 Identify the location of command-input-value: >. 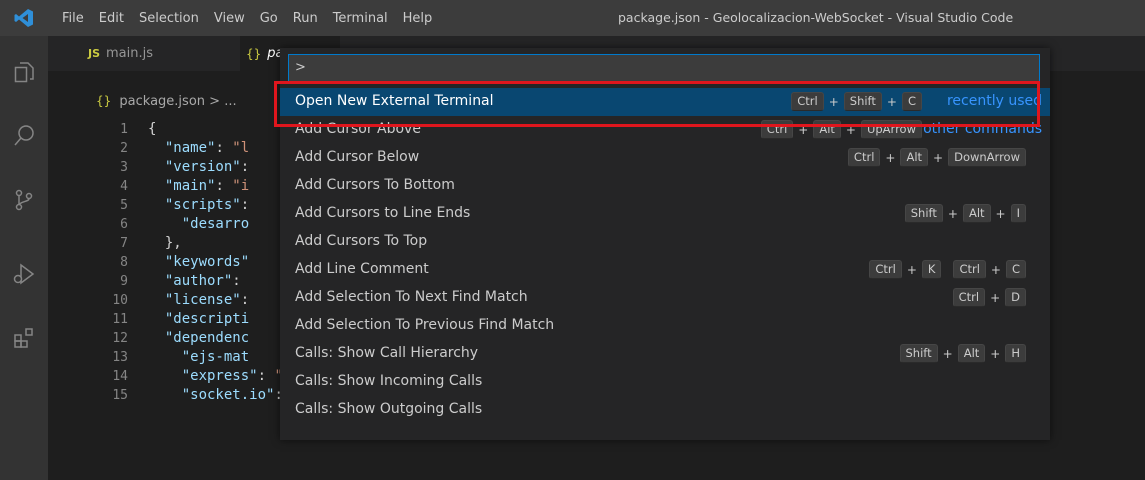
(300, 67).